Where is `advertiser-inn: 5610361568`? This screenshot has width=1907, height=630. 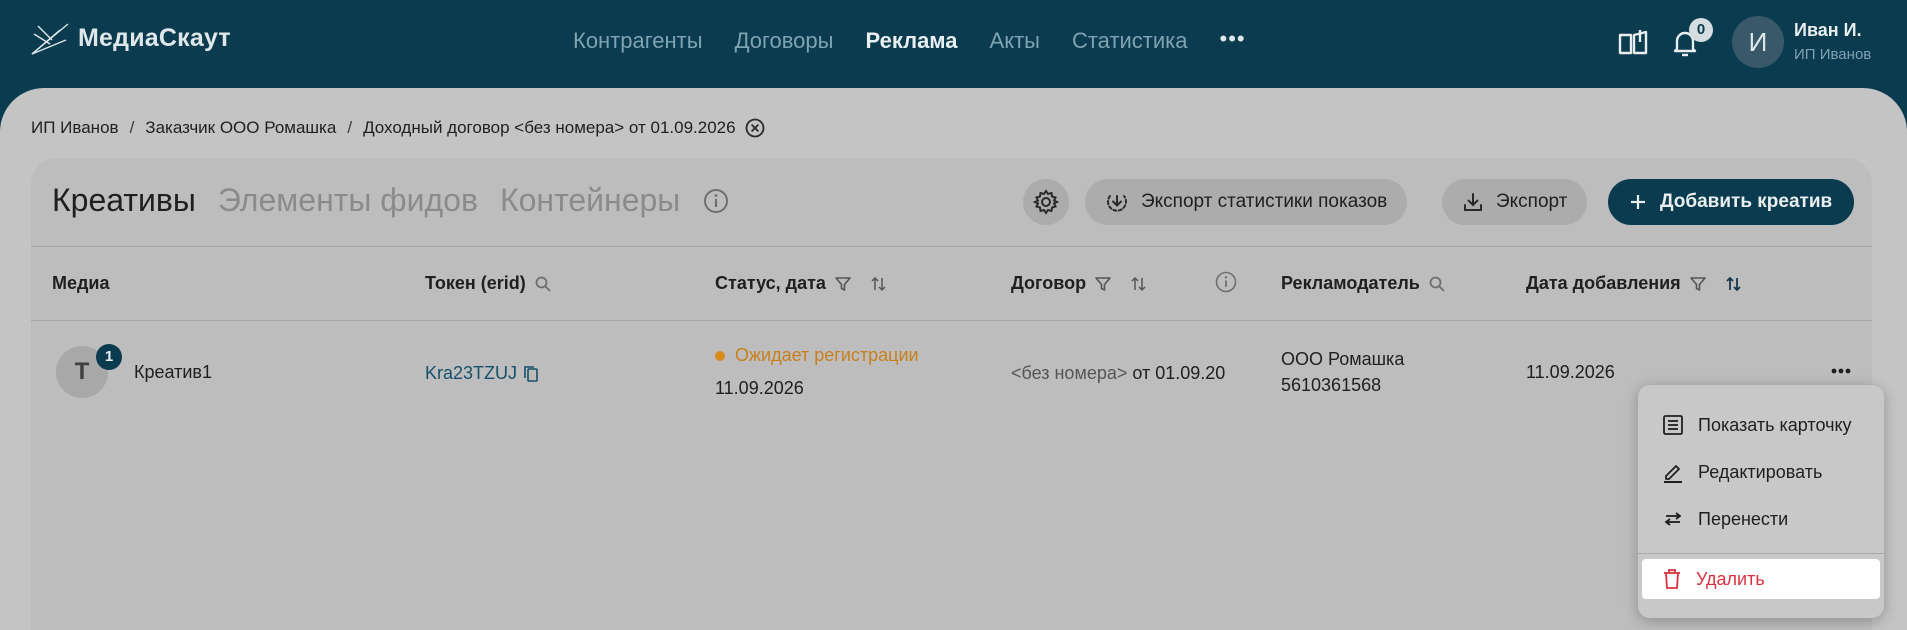
advertiser-inn: 5610361568 is located at coordinates (1331, 385).